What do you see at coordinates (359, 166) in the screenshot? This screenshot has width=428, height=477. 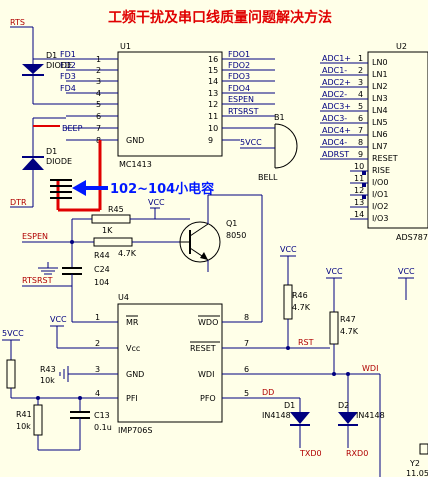 I see `u2-pin-num: 10` at bounding box center [359, 166].